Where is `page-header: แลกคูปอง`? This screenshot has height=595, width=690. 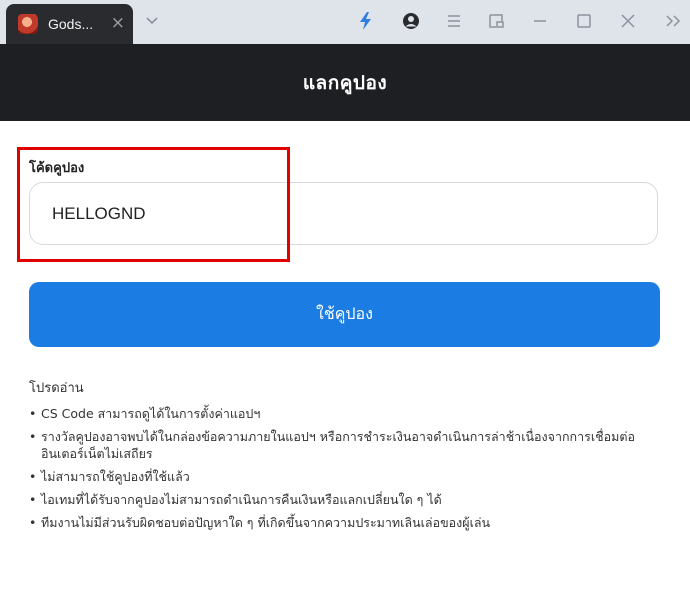 page-header: แลกคูปอง is located at coordinates (345, 82).